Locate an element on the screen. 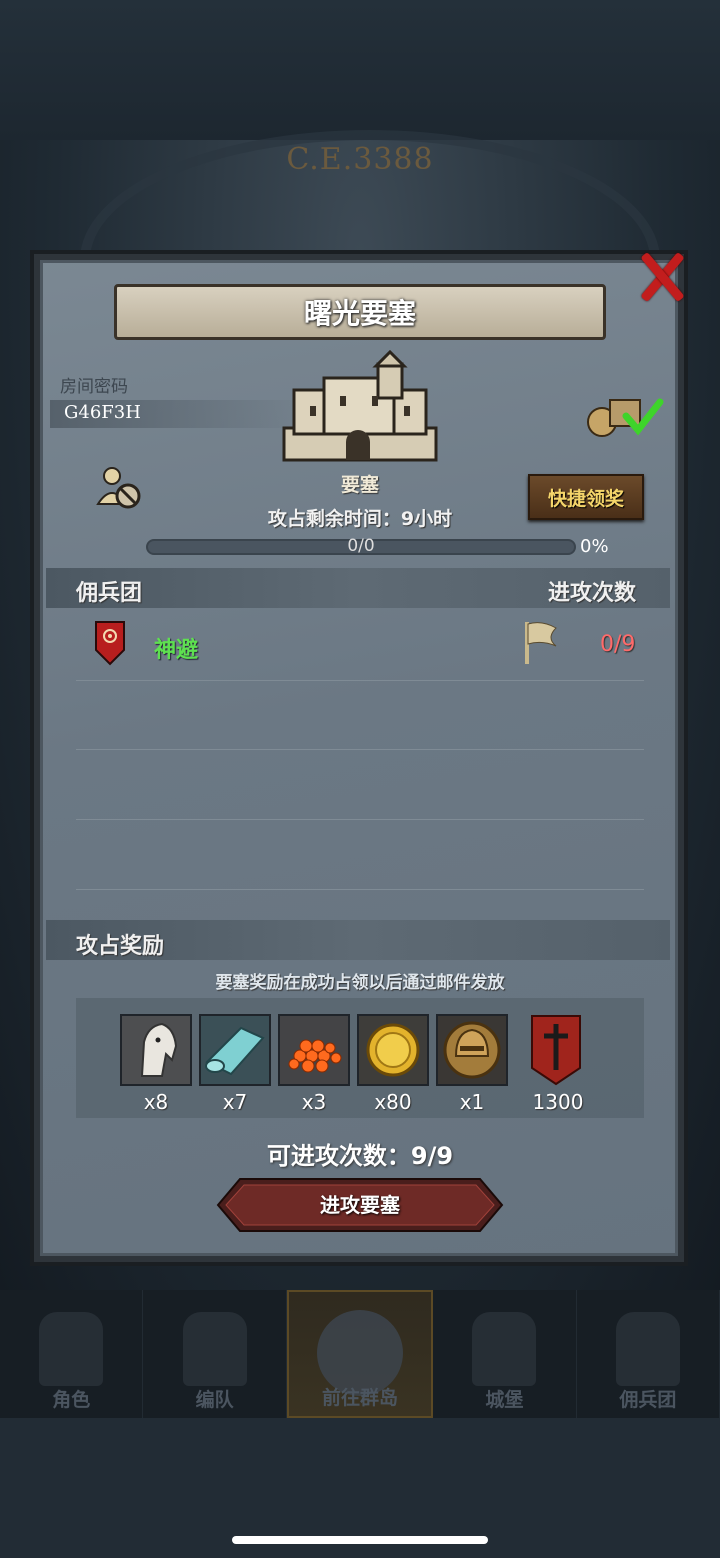 Image resolution: width=720 pixels, height=1558 pixels. nav-tab-castle: 城堡 is located at coordinates (505, 1354).